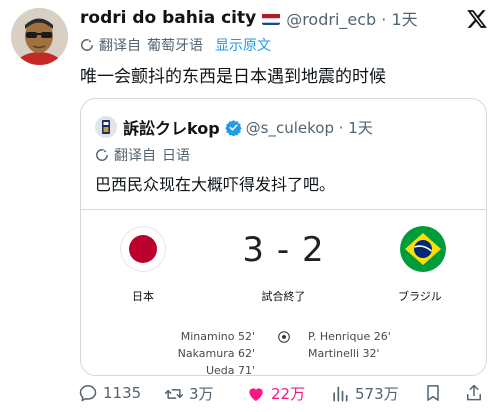  I want to click on views-button: 573万, so click(364, 393).